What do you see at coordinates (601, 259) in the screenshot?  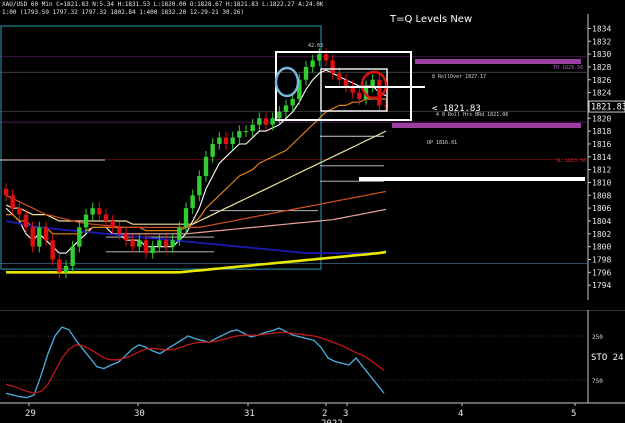 I see `price-tick-label: 1798` at bounding box center [601, 259].